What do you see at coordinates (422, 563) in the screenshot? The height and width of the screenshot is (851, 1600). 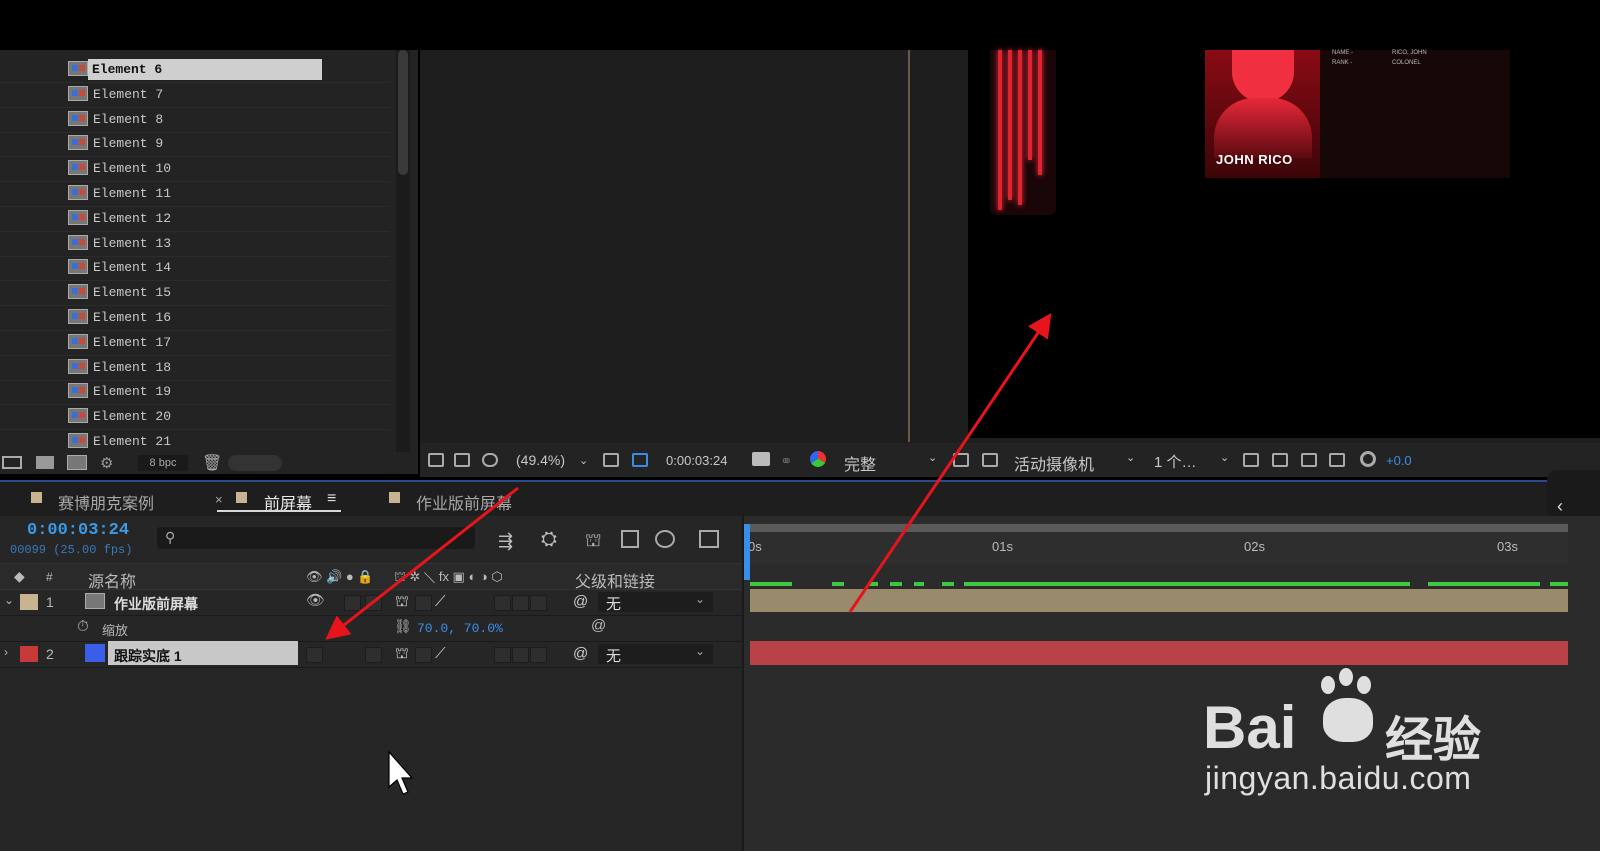 I see `annotation-arrow-left` at bounding box center [422, 563].